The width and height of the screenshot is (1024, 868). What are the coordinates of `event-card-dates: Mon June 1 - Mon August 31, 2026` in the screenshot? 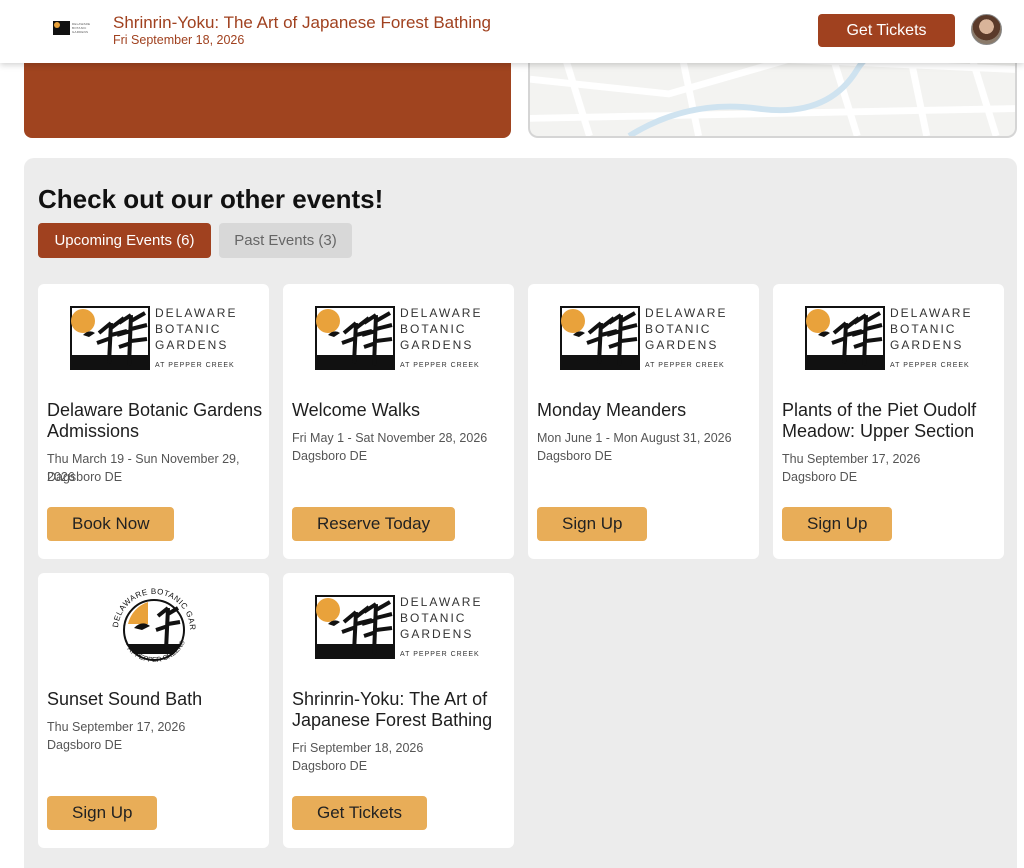 It's located at (634, 438).